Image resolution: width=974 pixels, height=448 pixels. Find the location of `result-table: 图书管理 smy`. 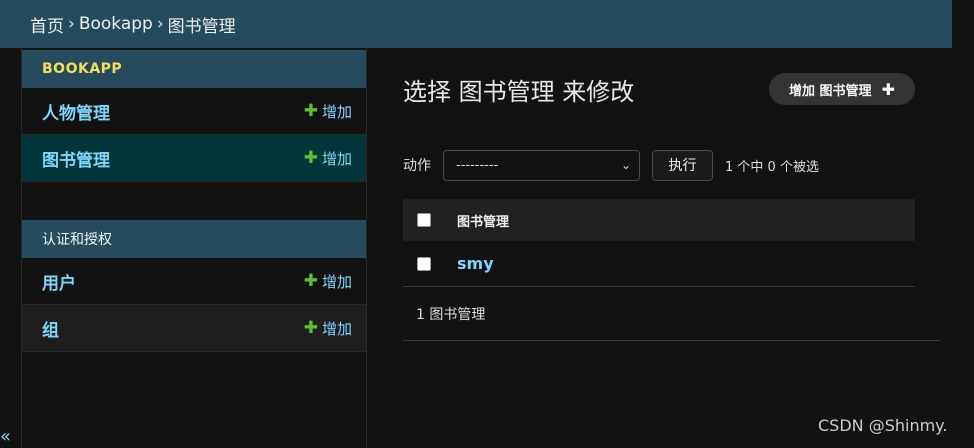

result-table: 图书管理 smy is located at coordinates (659, 243).